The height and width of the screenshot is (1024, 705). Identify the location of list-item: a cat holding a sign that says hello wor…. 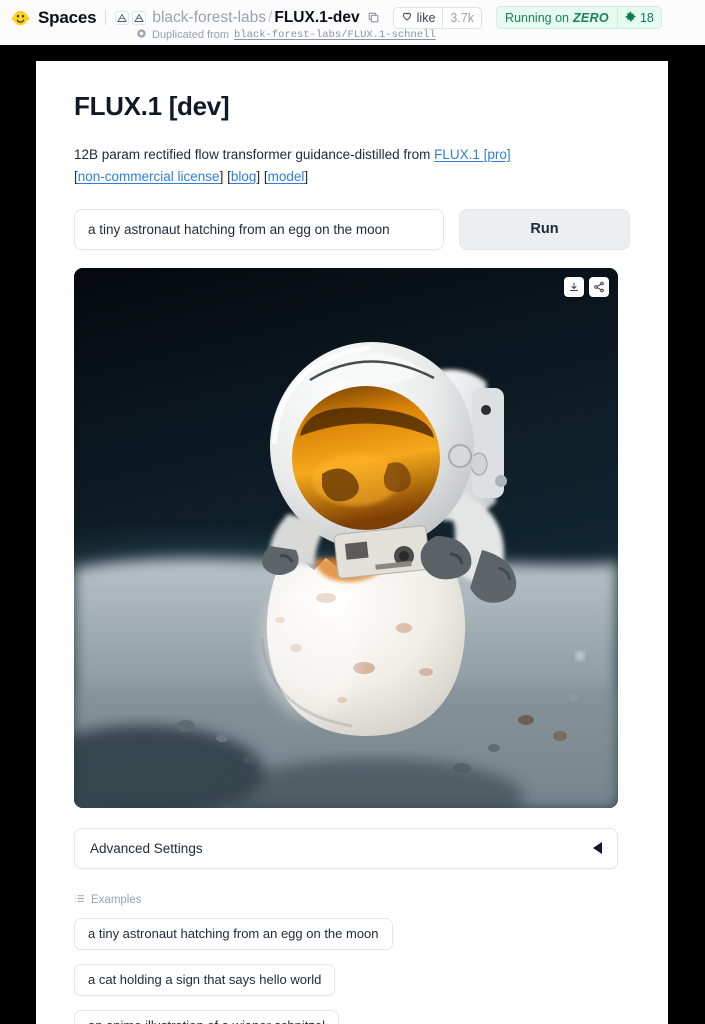
(205, 979).